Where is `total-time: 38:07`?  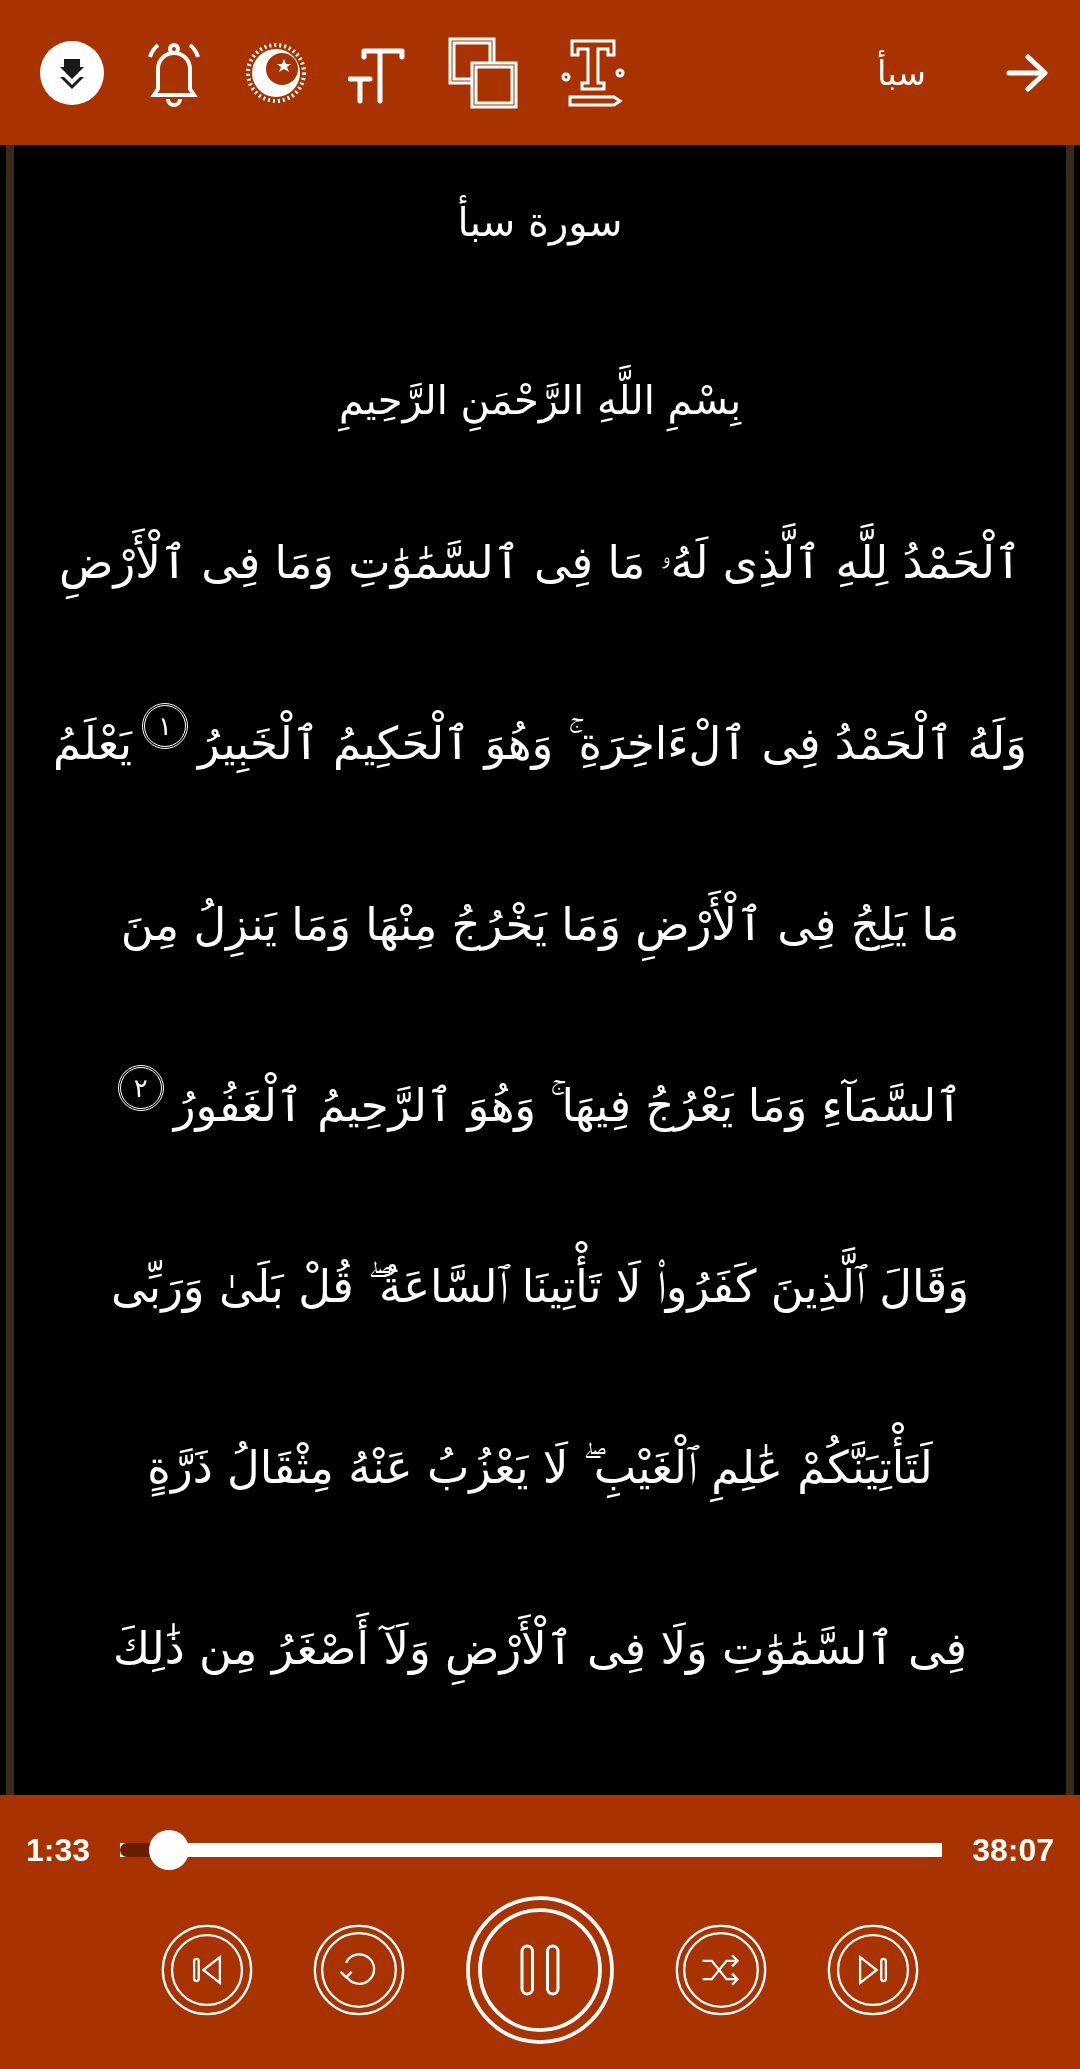
total-time: 38:07 is located at coordinates (1013, 1850).